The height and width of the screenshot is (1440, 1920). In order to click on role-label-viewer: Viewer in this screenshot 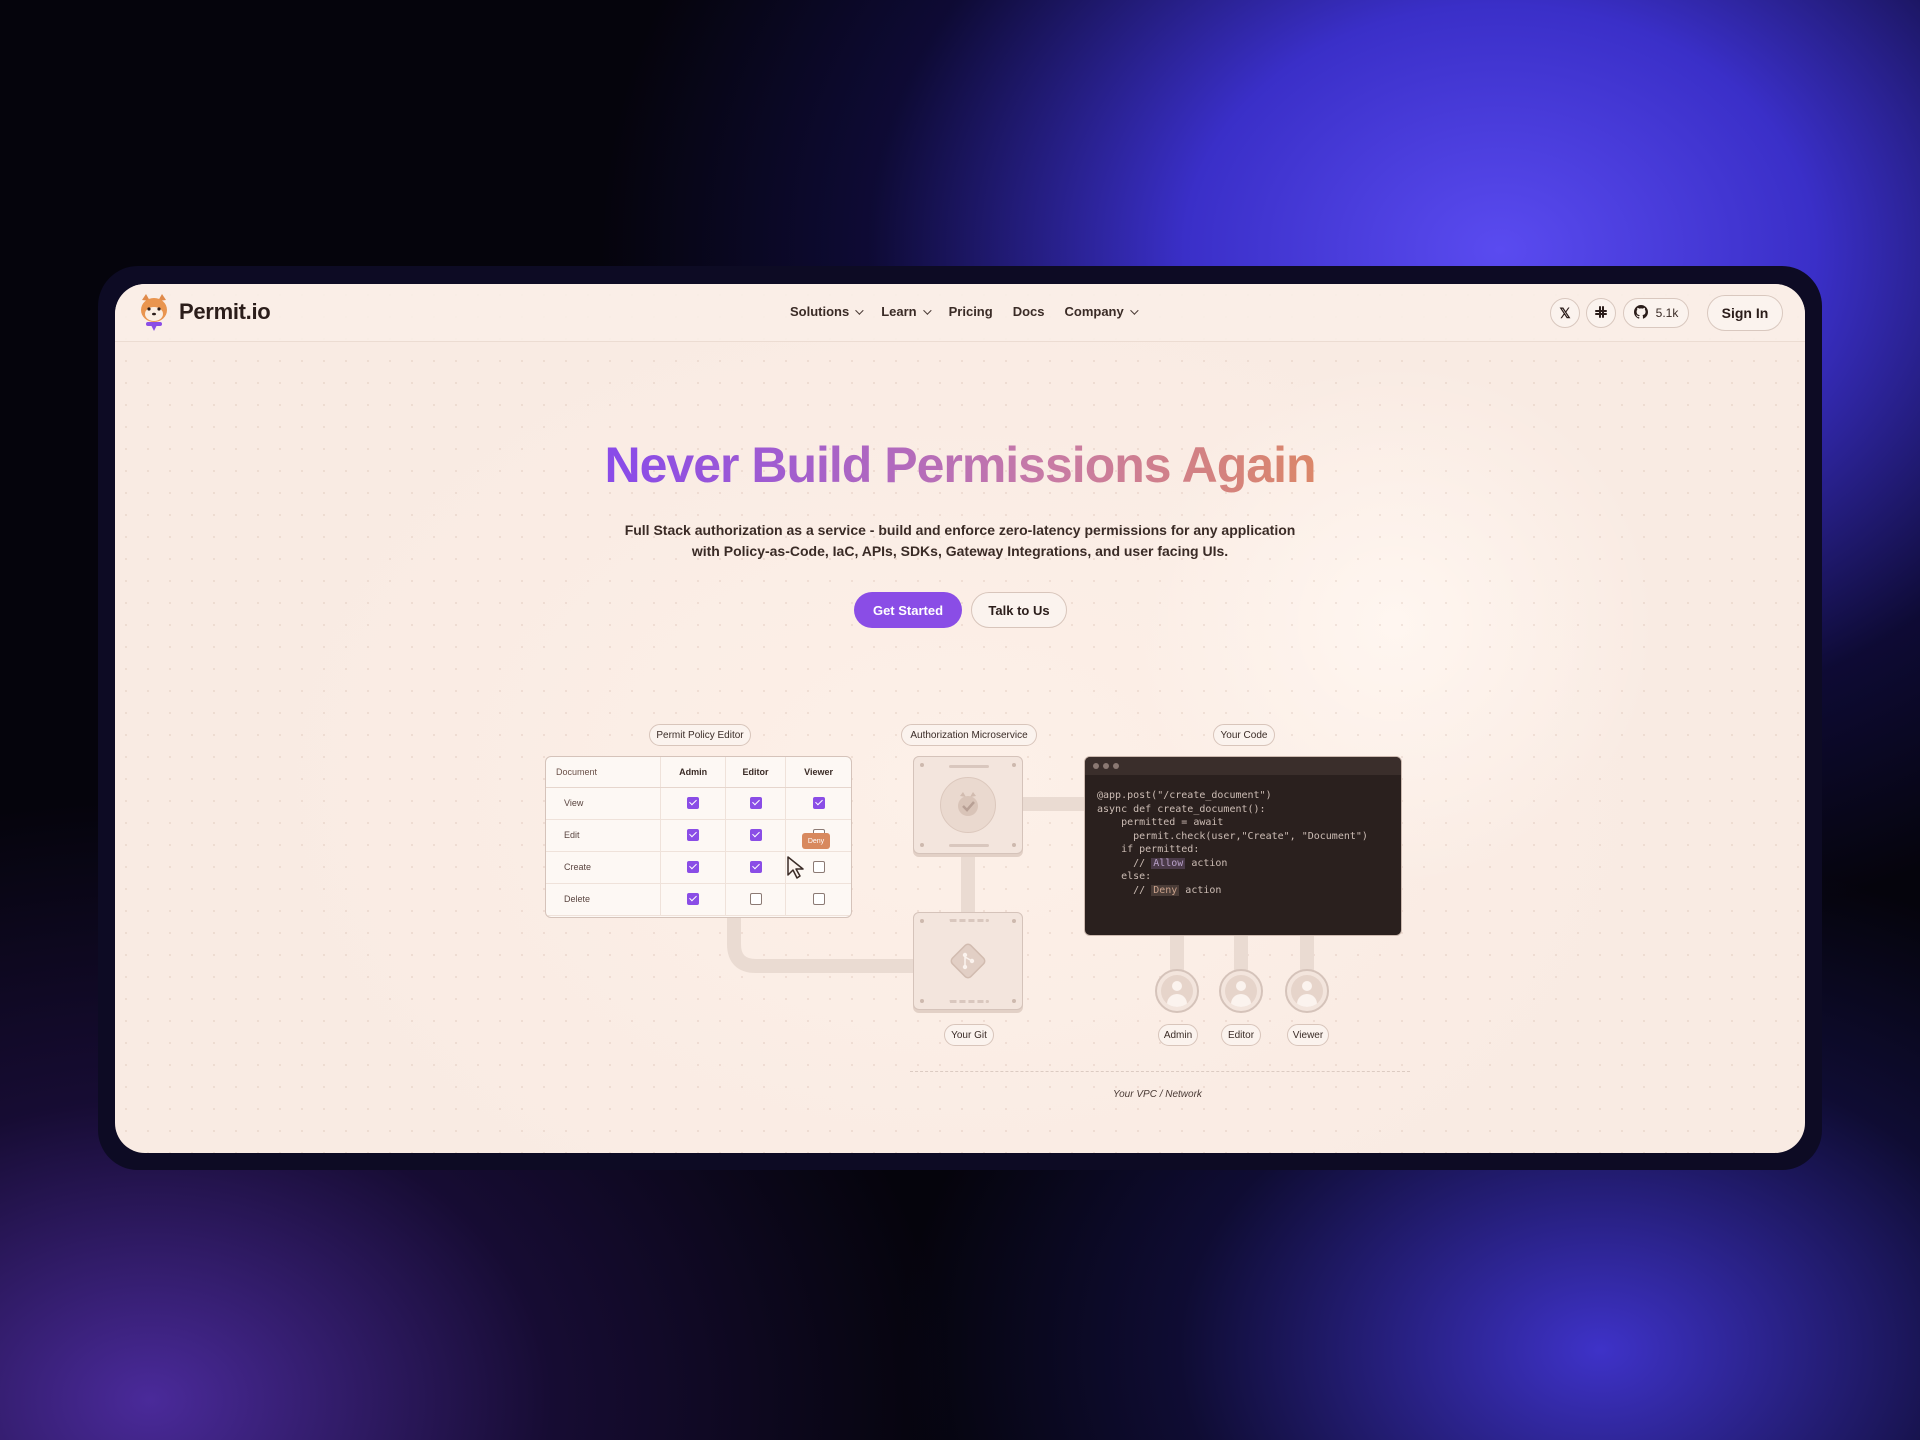, I will do `click(1308, 1035)`.